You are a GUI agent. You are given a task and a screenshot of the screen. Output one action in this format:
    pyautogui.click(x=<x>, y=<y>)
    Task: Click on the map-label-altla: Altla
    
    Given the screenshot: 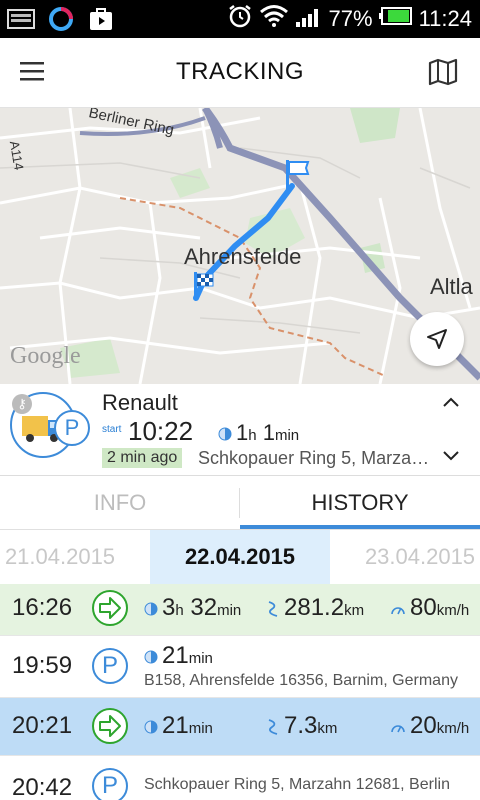 What is the action you would take?
    pyautogui.click(x=451, y=286)
    